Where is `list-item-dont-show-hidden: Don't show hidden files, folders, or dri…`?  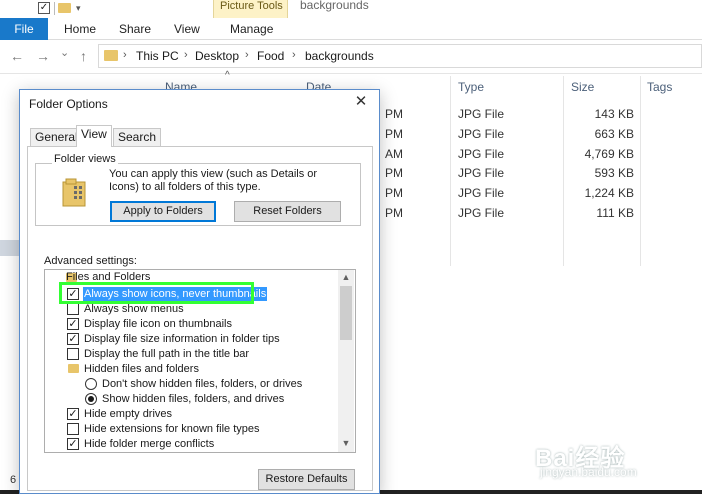 list-item-dont-show-hidden: Don't show hidden files, folders, or dri… is located at coordinates (193, 384).